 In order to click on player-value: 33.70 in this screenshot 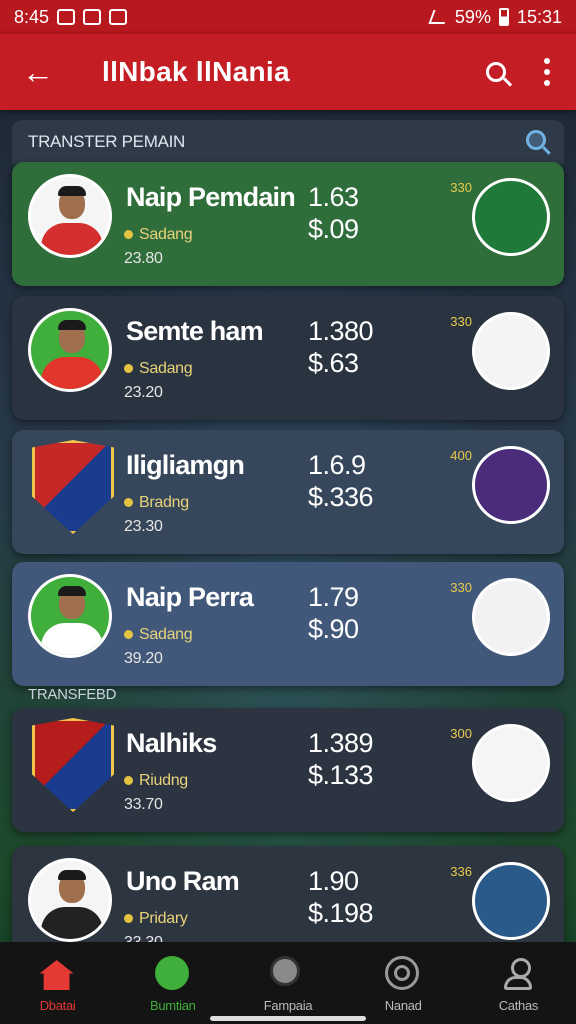, I will do `click(143, 804)`.